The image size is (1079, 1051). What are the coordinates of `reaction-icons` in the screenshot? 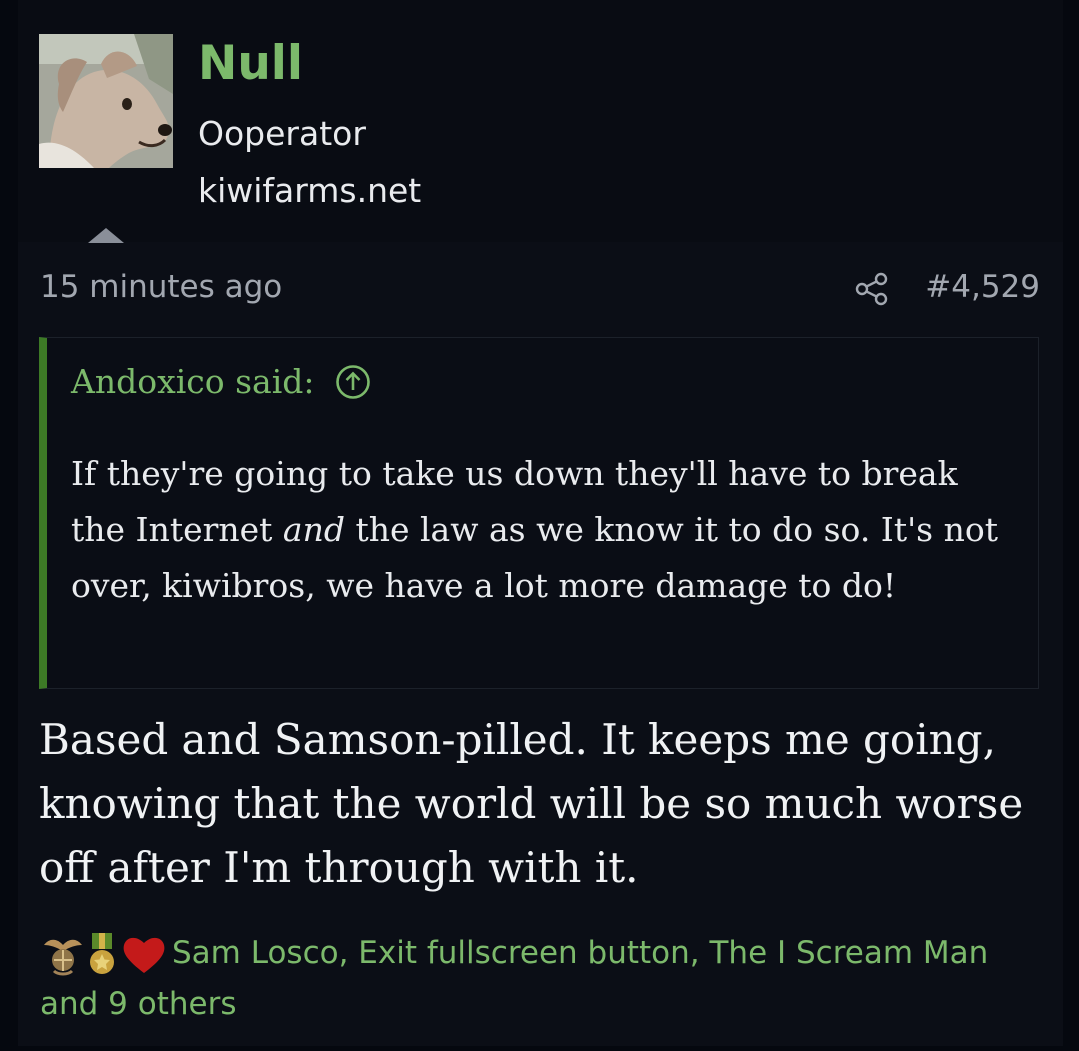 It's located at (103, 954).